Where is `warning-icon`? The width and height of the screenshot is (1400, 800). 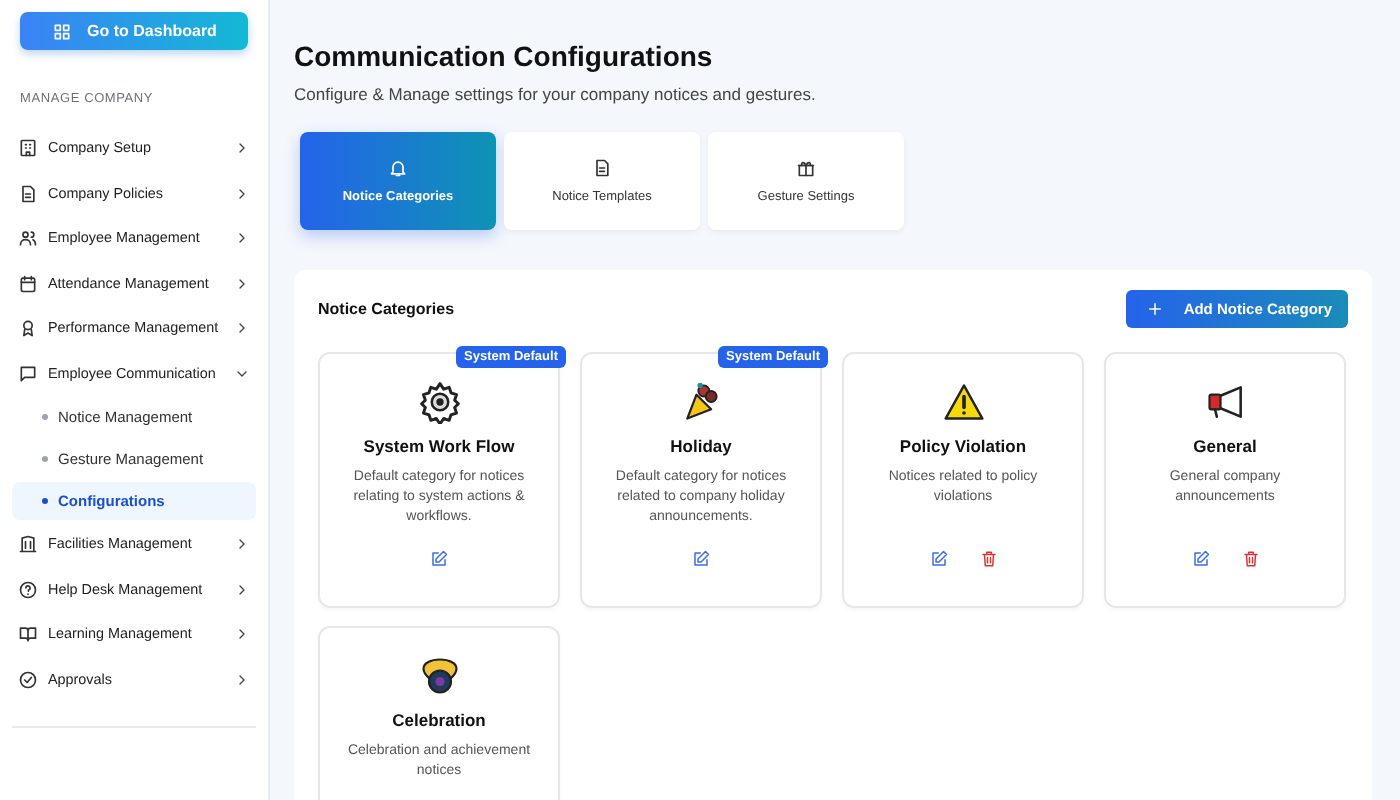
warning-icon is located at coordinates (963, 402).